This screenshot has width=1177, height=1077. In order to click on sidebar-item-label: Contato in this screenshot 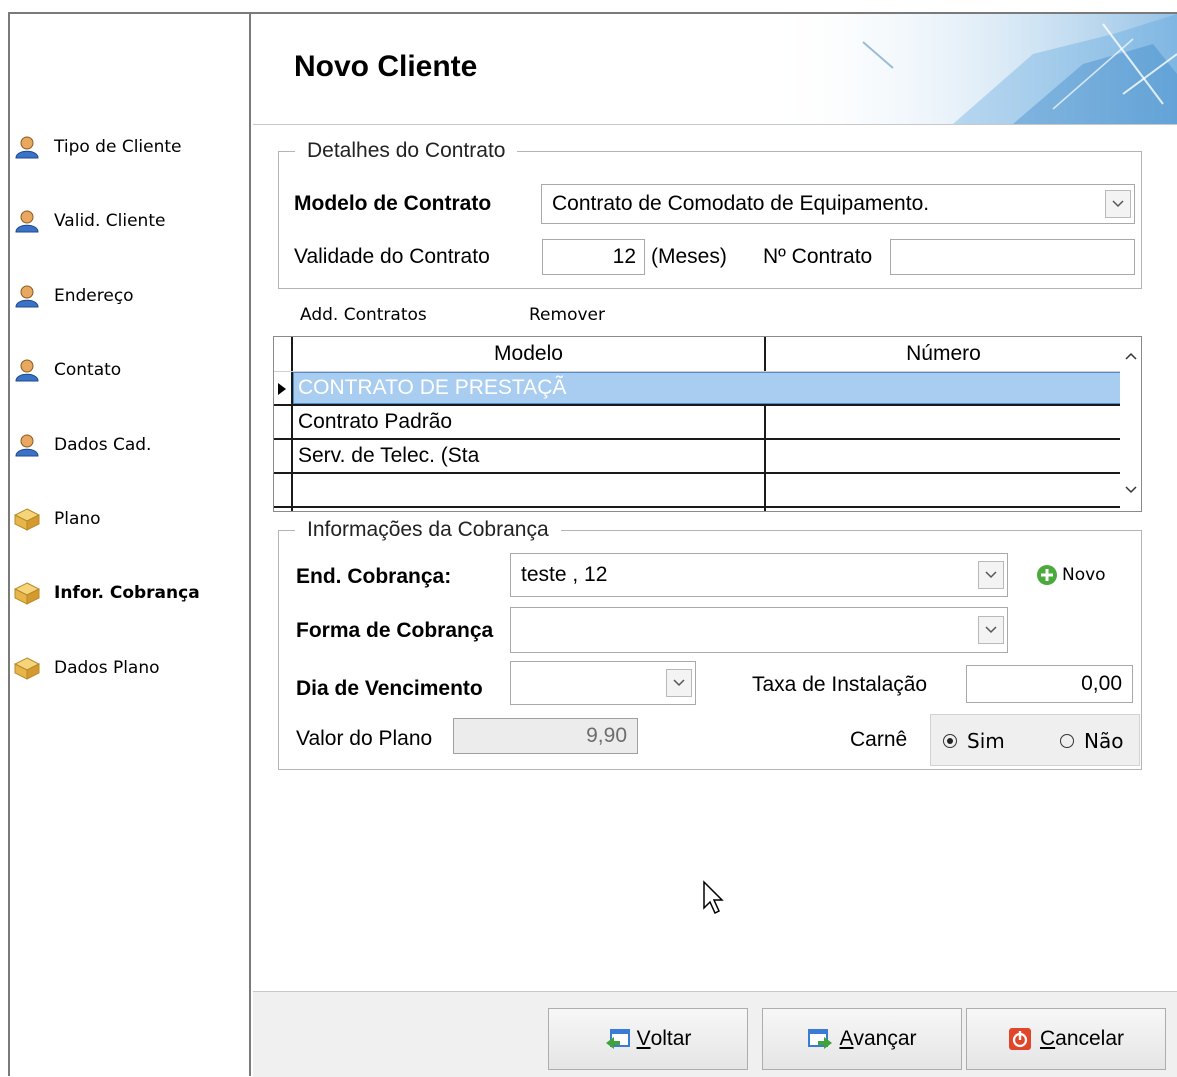, I will do `click(88, 370)`.